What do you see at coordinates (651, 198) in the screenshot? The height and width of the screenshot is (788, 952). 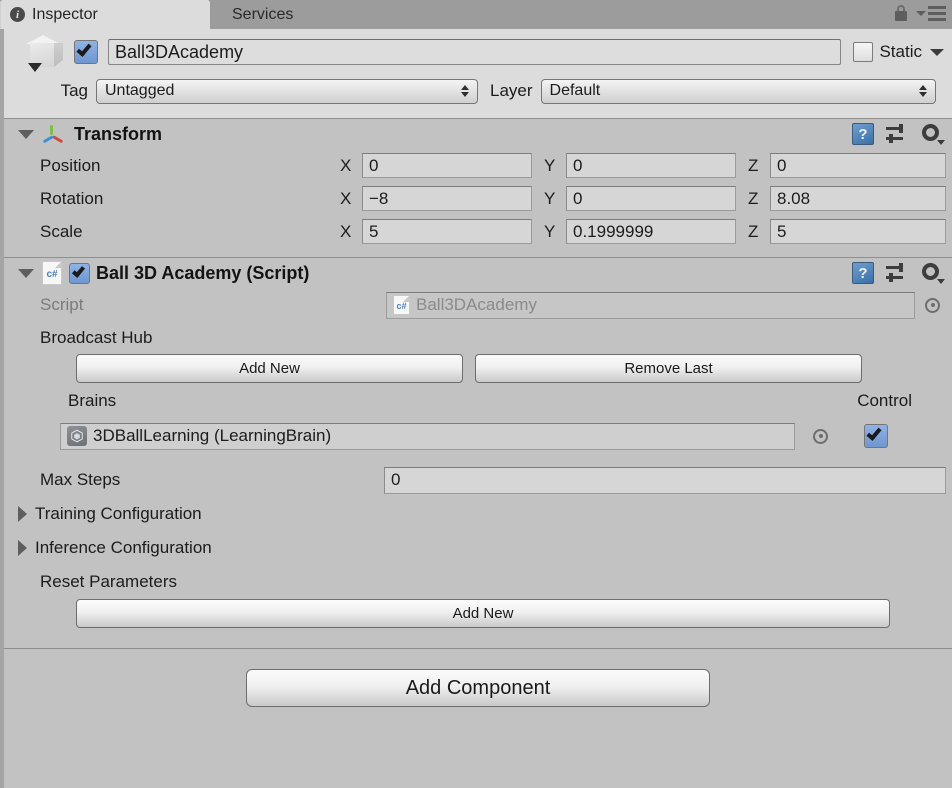 I see `rotation-y-input: 0` at bounding box center [651, 198].